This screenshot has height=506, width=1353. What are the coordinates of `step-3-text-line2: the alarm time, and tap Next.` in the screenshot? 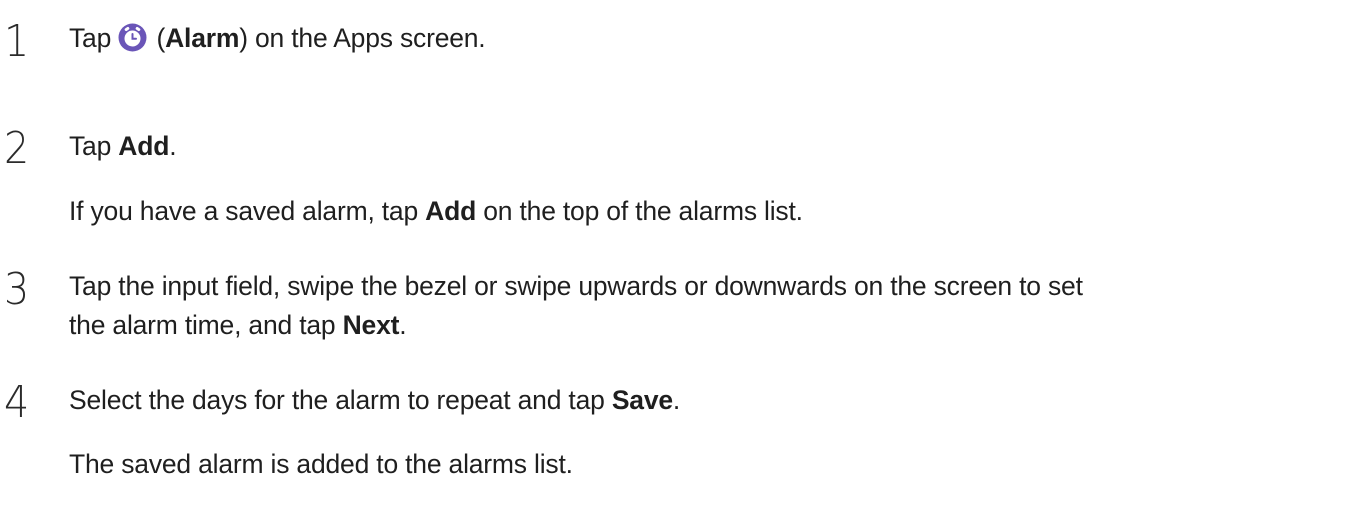 It's located at (238, 325).